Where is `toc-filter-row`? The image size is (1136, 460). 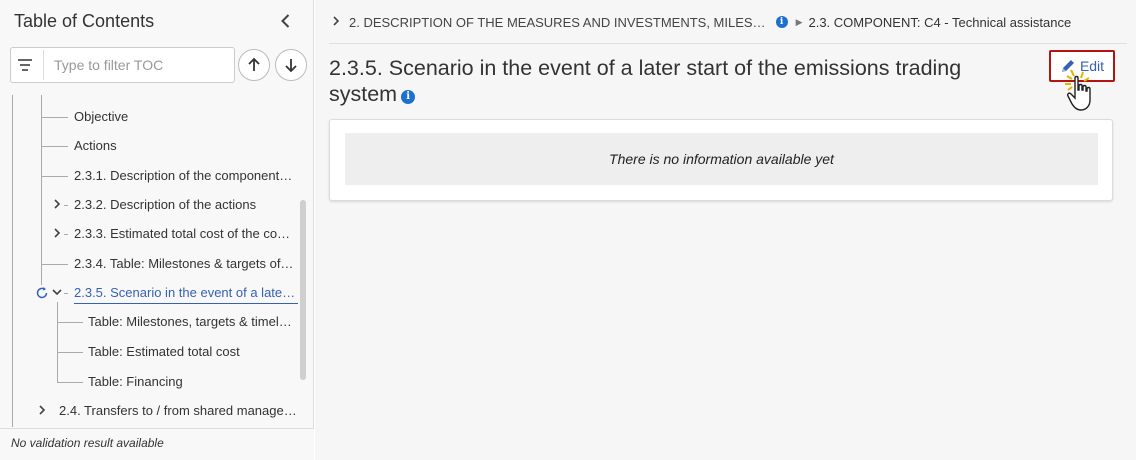
toc-filter-row is located at coordinates (159, 65).